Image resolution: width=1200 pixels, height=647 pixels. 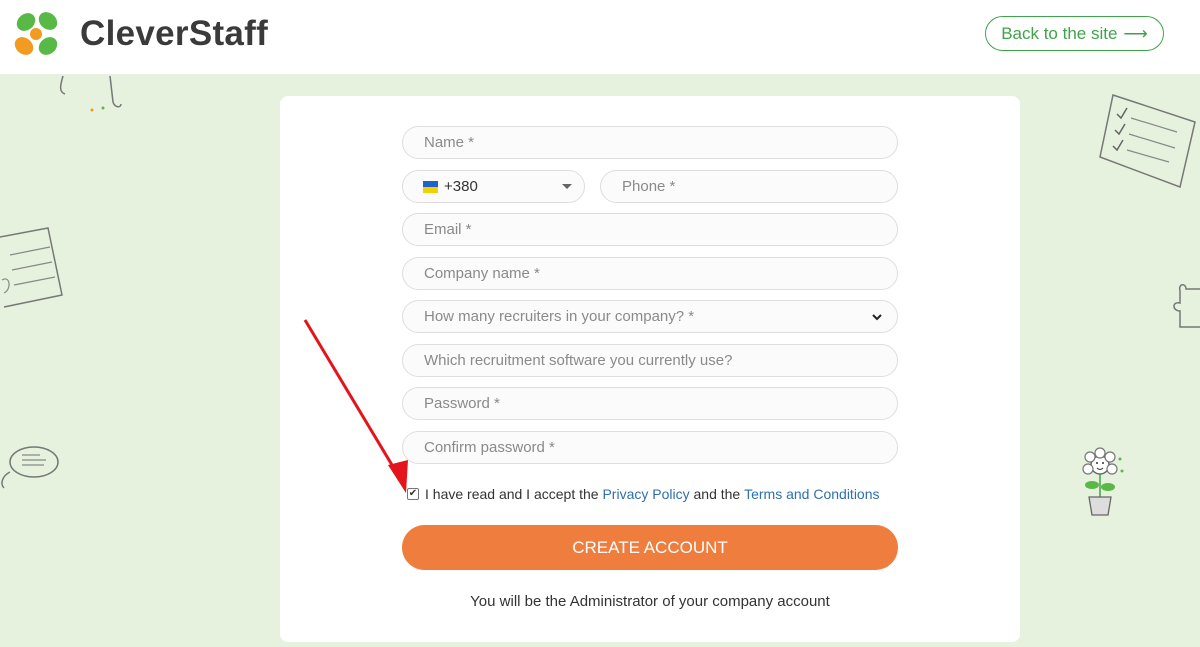 I want to click on recruiters-count-placeholder: How many recruiters in your company? *, so click(x=559, y=316).